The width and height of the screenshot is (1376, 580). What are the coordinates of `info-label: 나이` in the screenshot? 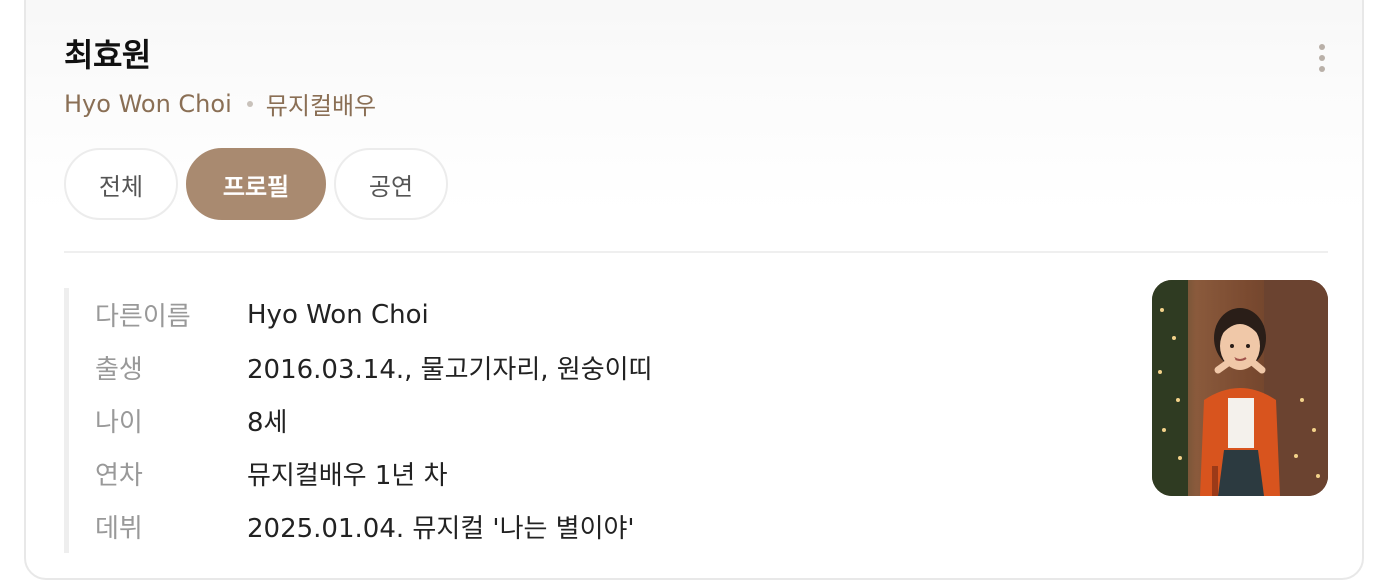 It's located at (119, 423).